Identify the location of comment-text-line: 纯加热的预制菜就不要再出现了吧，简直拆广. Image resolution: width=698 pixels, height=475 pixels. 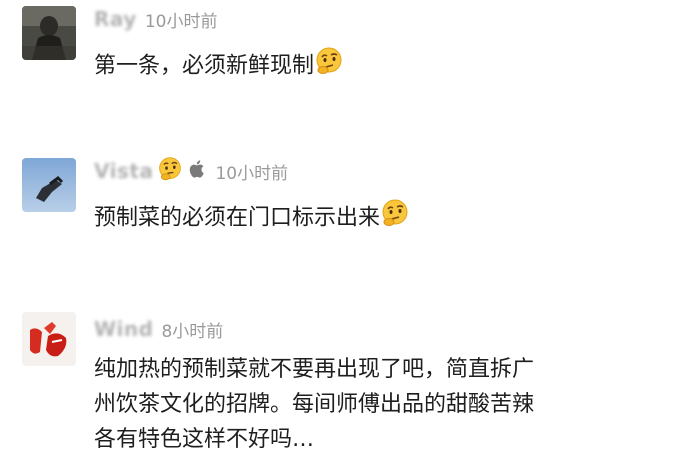
(314, 369).